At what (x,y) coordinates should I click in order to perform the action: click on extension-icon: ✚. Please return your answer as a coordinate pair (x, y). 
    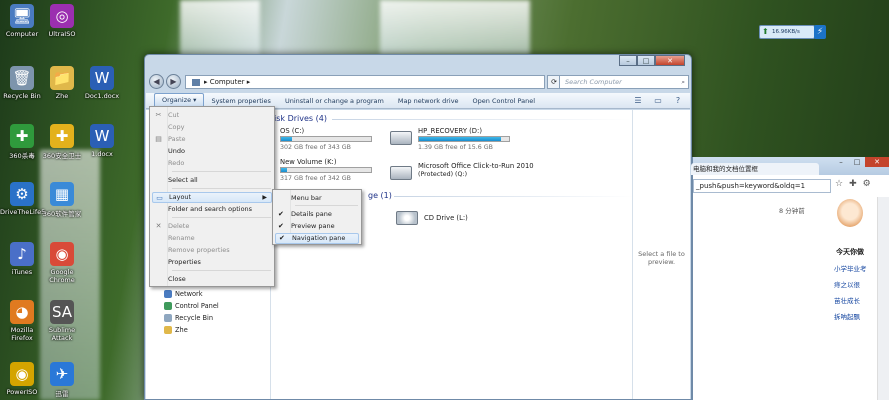
    Looking at the image, I should click on (853, 184).